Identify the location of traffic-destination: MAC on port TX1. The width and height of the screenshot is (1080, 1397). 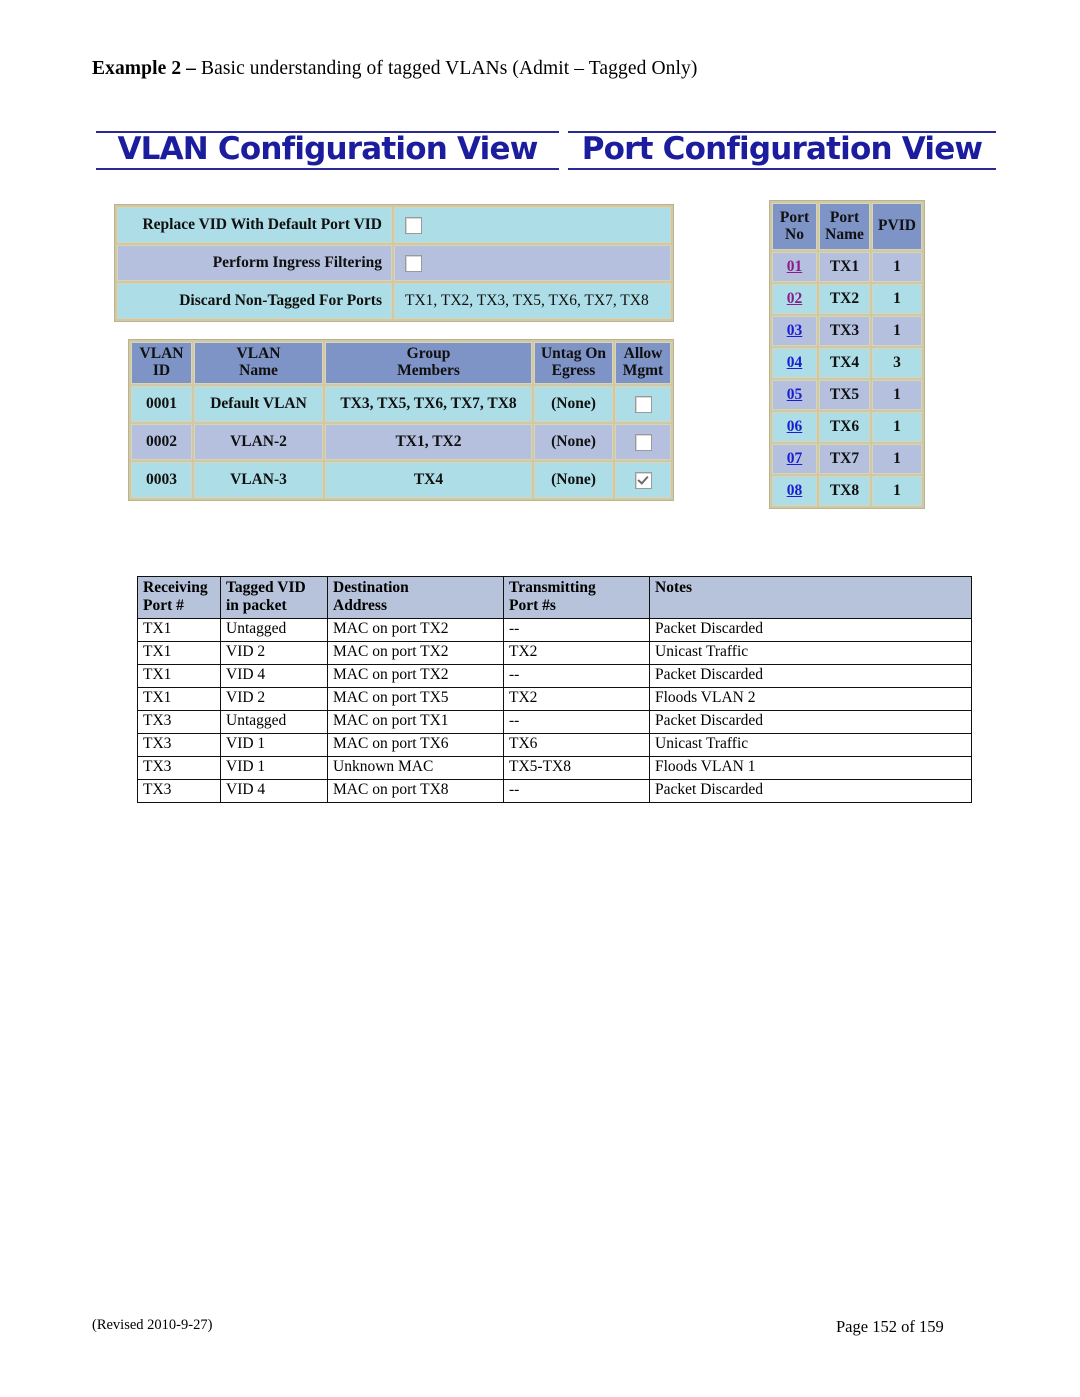
(415, 722).